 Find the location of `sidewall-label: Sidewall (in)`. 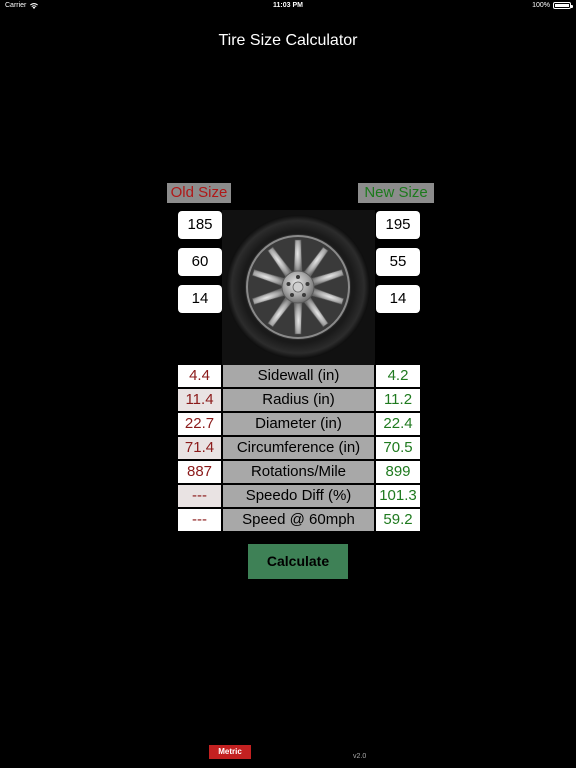

sidewall-label: Sidewall (in) is located at coordinates (298, 376).